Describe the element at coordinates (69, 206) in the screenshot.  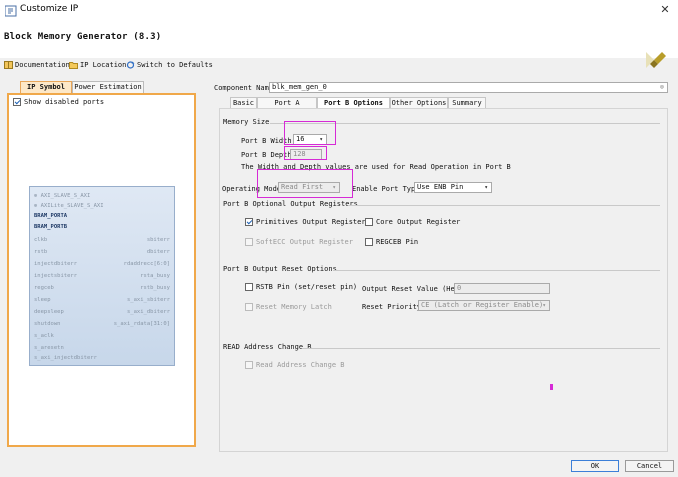
I see `pin-left: ⊕ AXILite_SLAVE_S_AXI` at that location.